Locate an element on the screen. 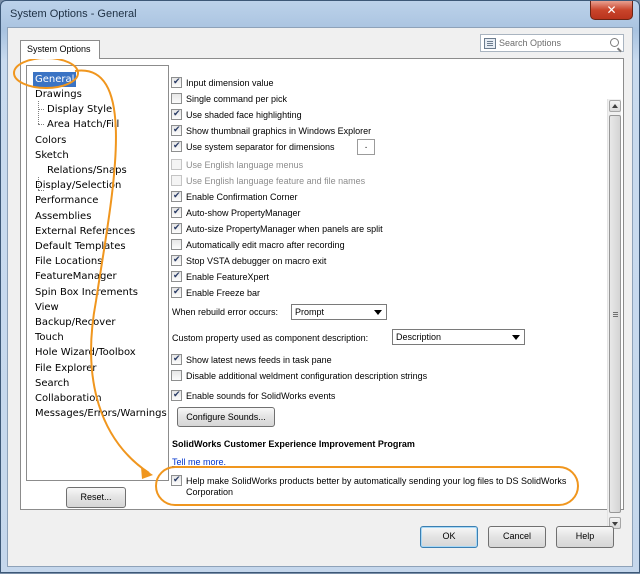 The image size is (640, 574). tree-item-performance: Performance is located at coordinates (66, 200).